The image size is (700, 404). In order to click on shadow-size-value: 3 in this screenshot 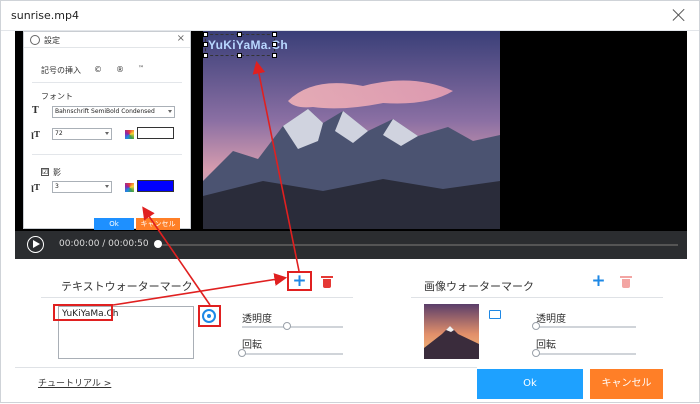, I will do `click(57, 186)`.